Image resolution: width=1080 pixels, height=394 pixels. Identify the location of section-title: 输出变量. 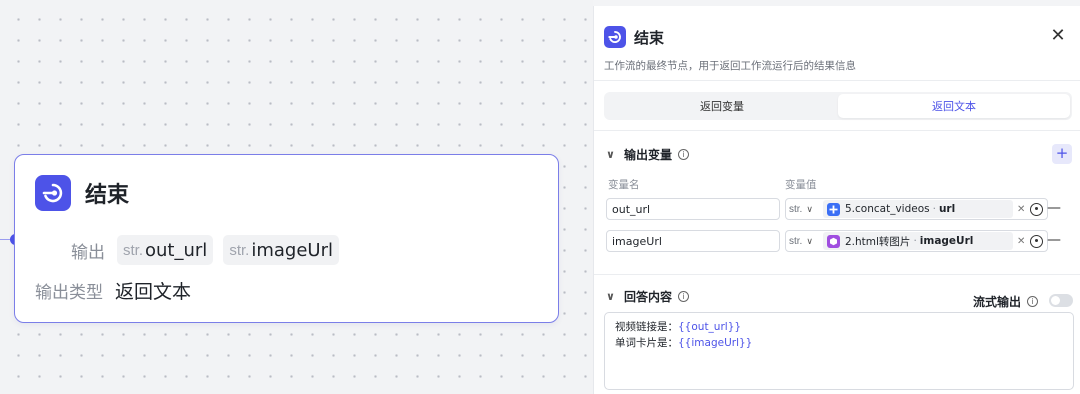
(648, 155).